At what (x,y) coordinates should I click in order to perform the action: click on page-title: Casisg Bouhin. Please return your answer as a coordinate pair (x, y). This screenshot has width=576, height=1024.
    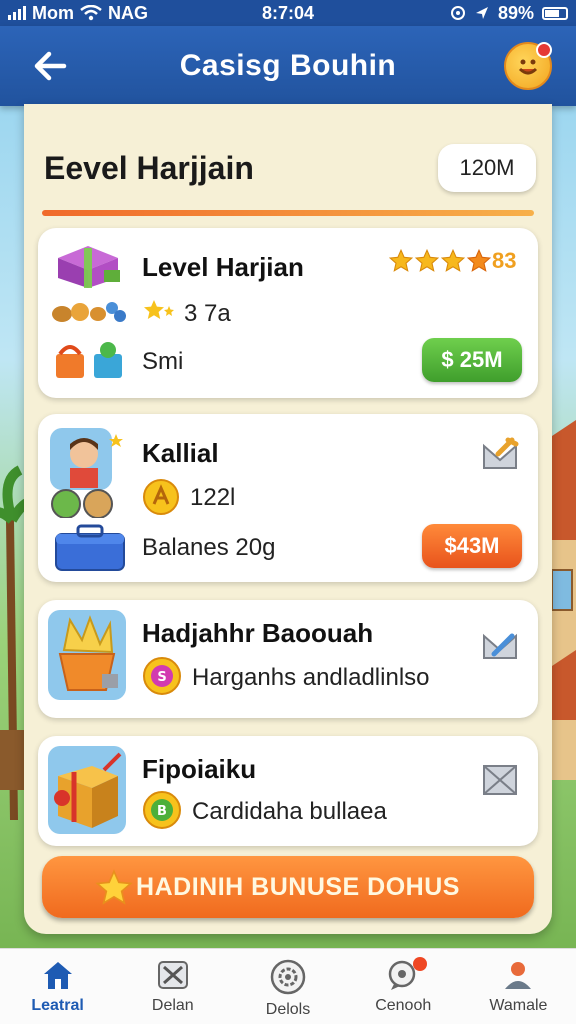
    Looking at the image, I should click on (288, 65).